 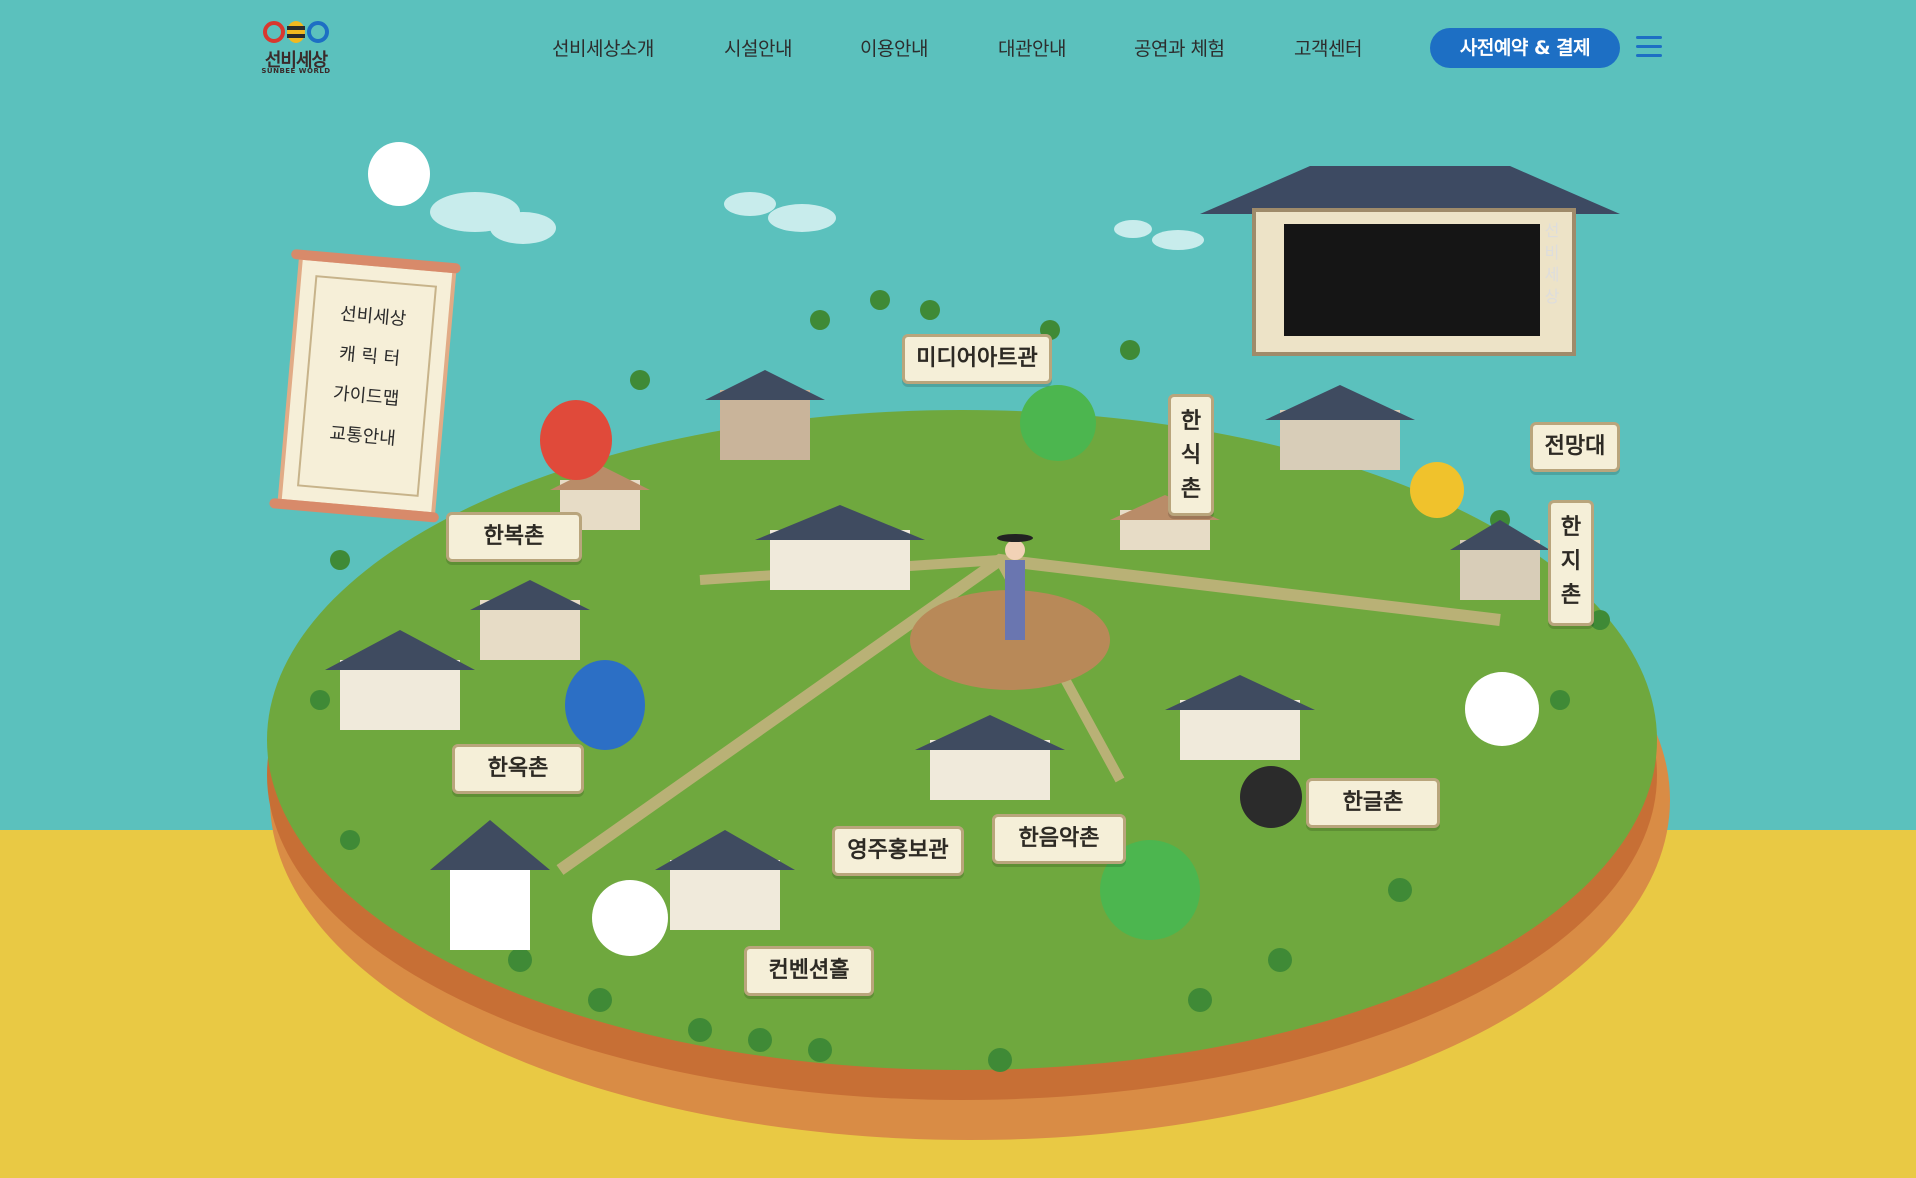 What do you see at coordinates (1575, 447) in the screenshot?
I see `map-label-observatory: 전망대` at bounding box center [1575, 447].